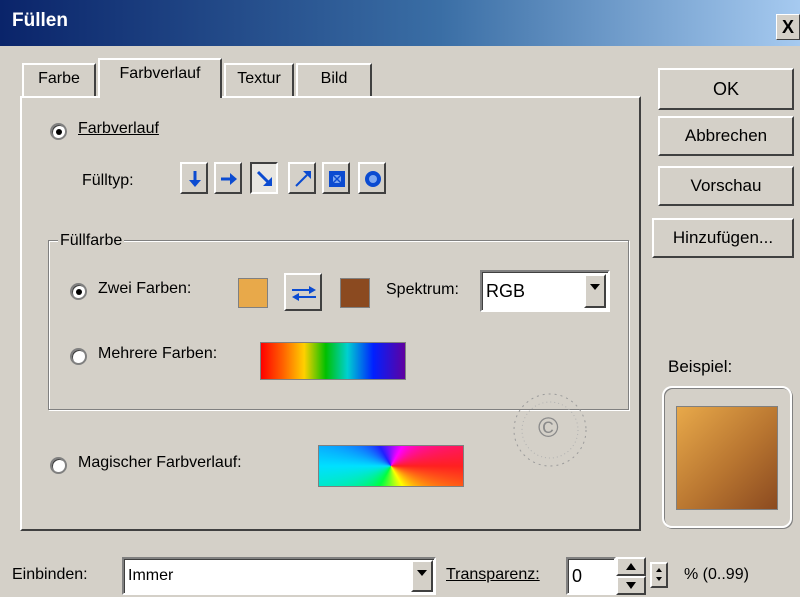 This screenshot has height=597, width=800. I want to click on rectangle-gradient-icon, so click(337, 179).